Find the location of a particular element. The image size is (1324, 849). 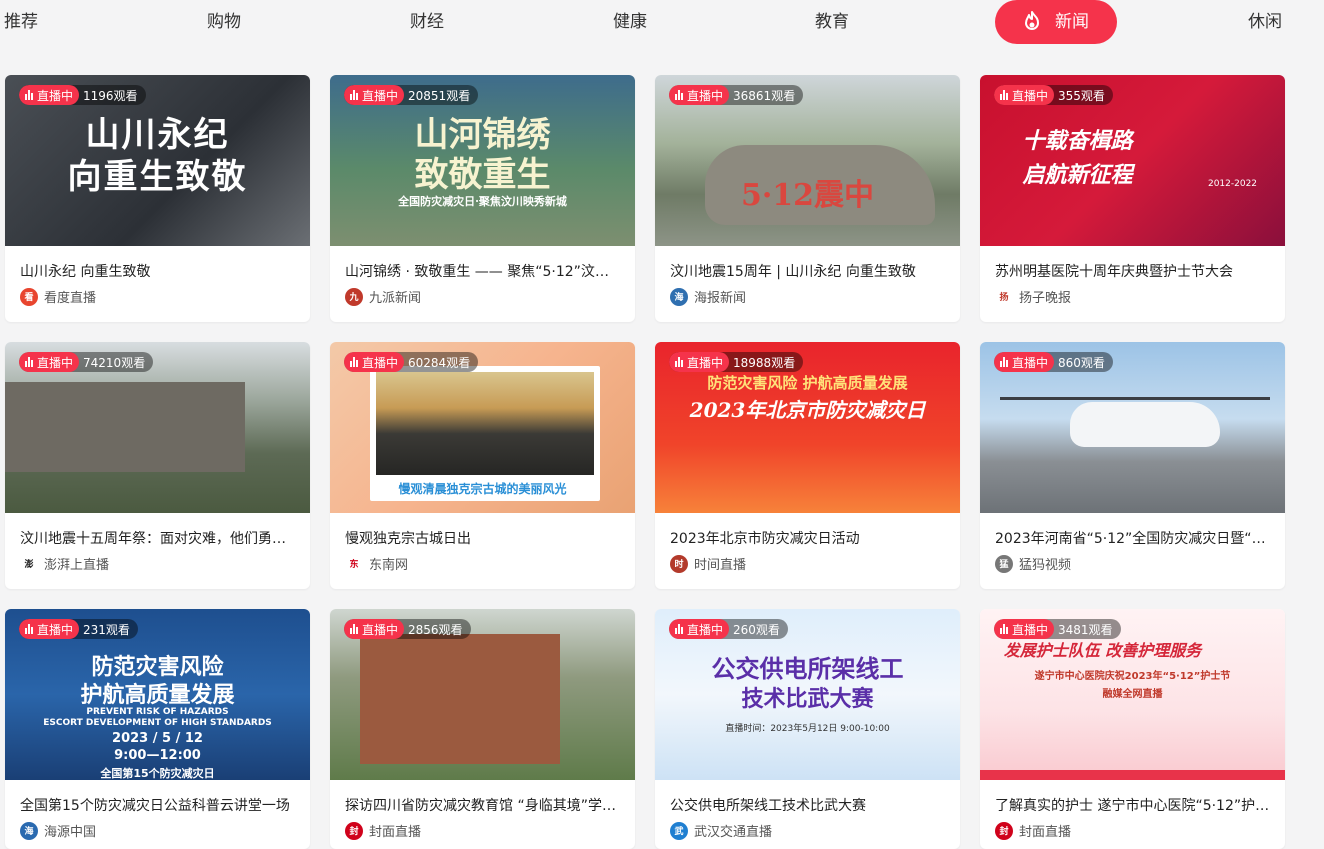

source-name: 猛犸视频 is located at coordinates (1045, 565).